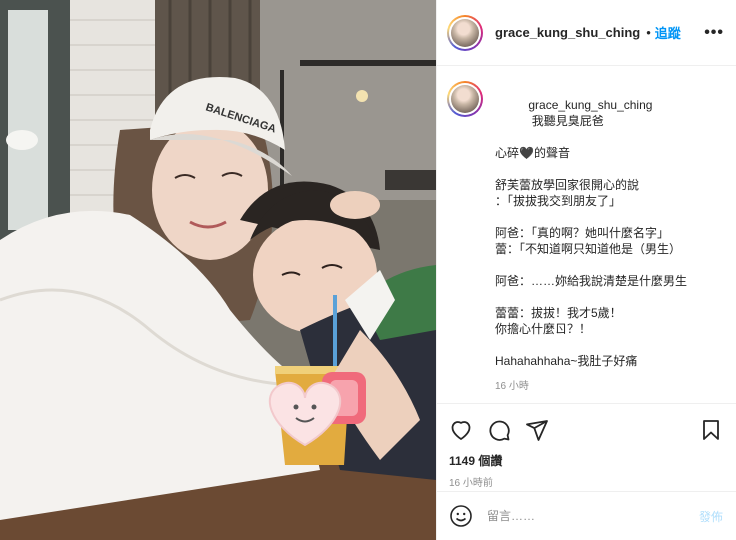 The image size is (736, 540). Describe the element at coordinates (461, 430) in the screenshot. I see `heart-icon` at that location.